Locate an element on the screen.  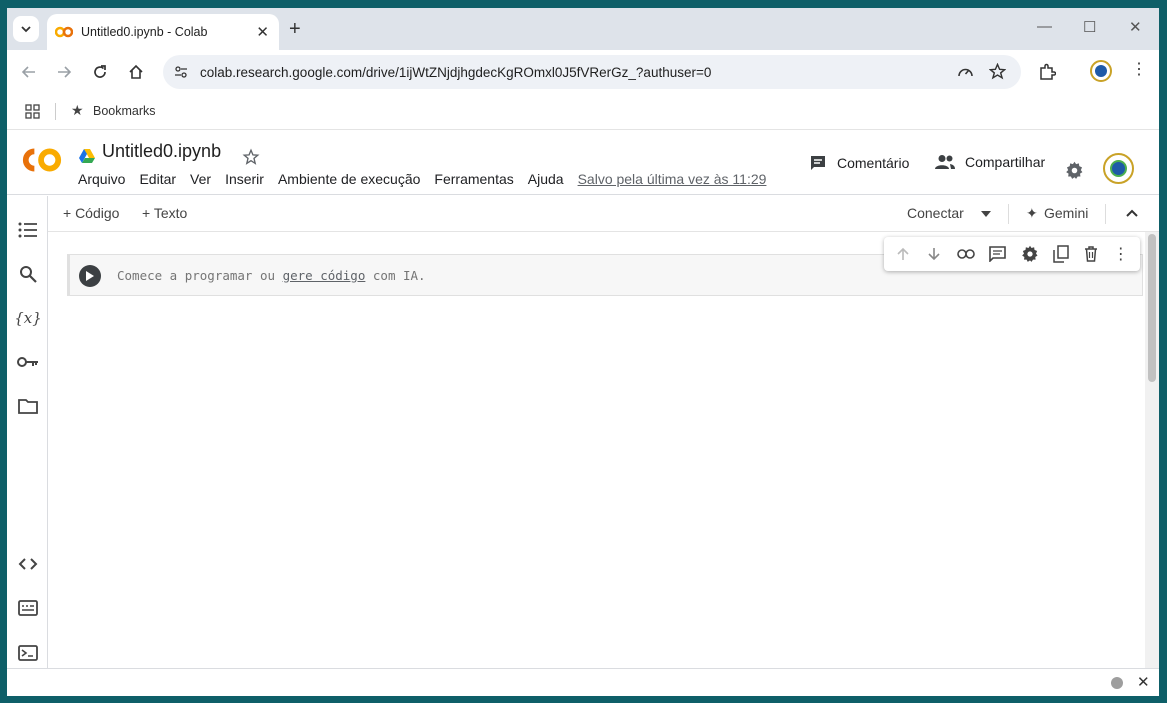
add-code-cell-button: + Código is located at coordinates (91, 213).